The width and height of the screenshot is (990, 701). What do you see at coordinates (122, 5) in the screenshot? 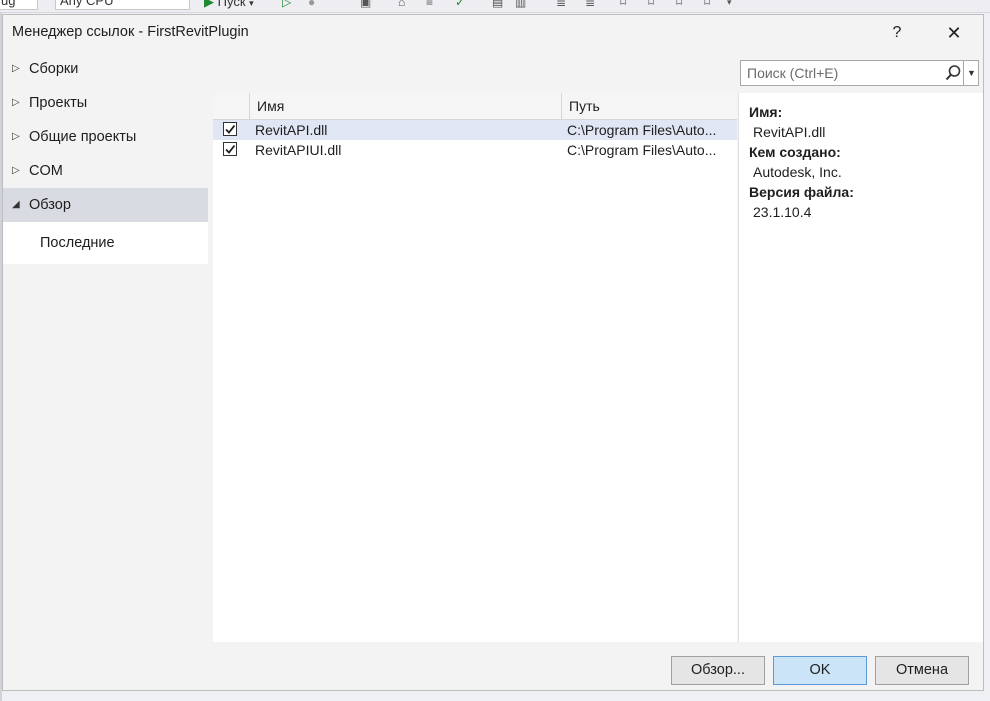
I see `platform-select: Any CPU` at bounding box center [122, 5].